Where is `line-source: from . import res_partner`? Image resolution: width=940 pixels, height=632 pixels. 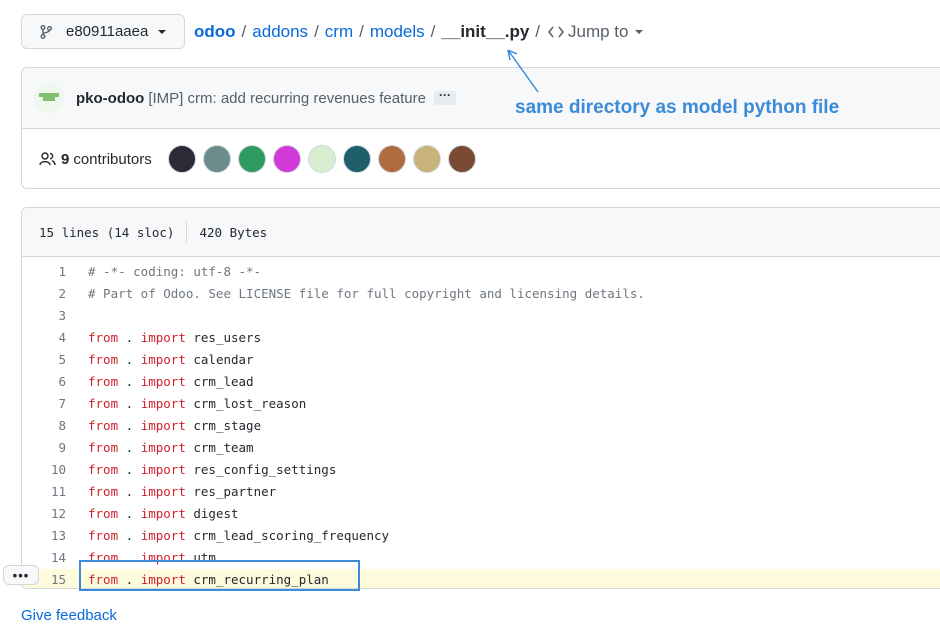
line-source: from . import res_partner is located at coordinates (182, 492).